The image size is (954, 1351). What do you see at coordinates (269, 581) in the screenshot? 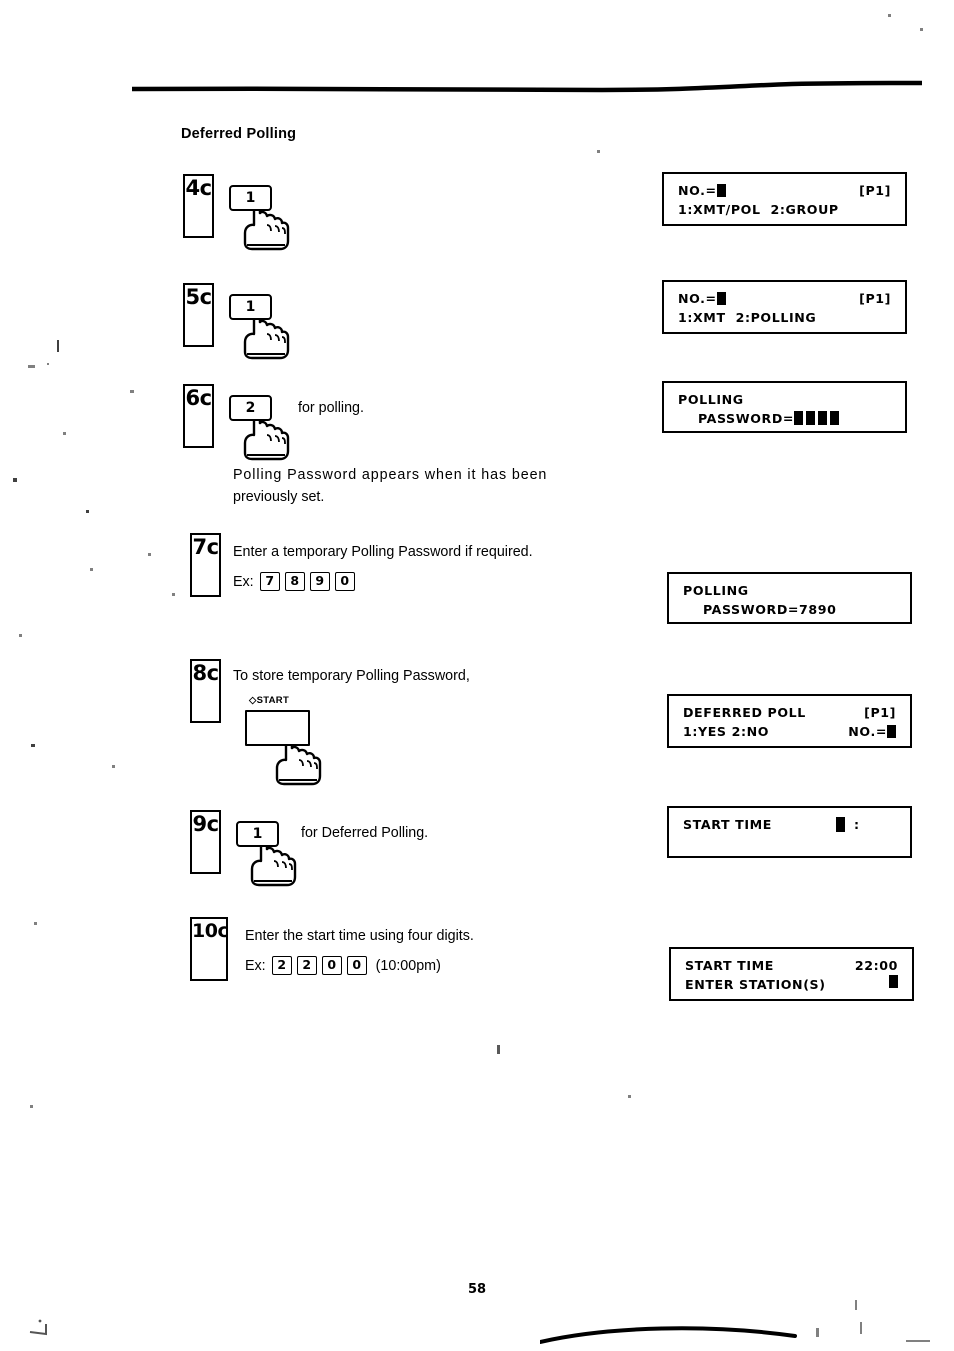
I see `example-key: 7` at bounding box center [269, 581].